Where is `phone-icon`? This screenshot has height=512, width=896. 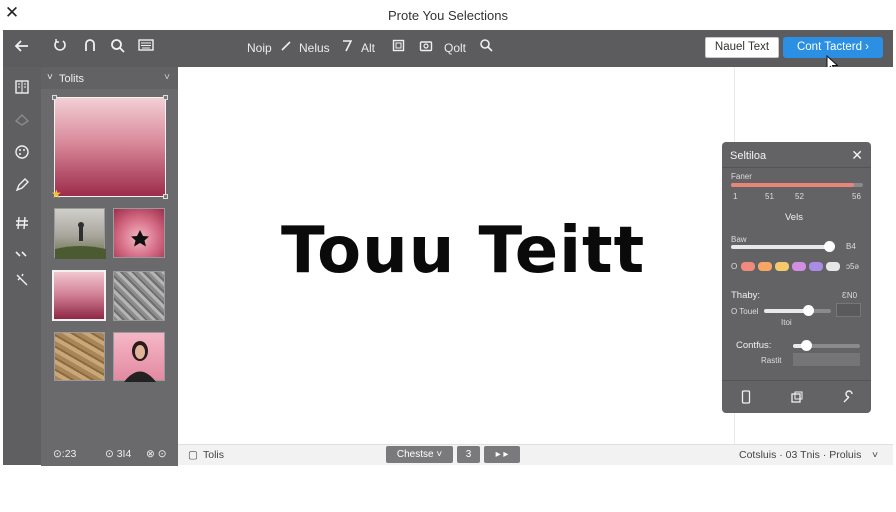 phone-icon is located at coordinates (746, 398).